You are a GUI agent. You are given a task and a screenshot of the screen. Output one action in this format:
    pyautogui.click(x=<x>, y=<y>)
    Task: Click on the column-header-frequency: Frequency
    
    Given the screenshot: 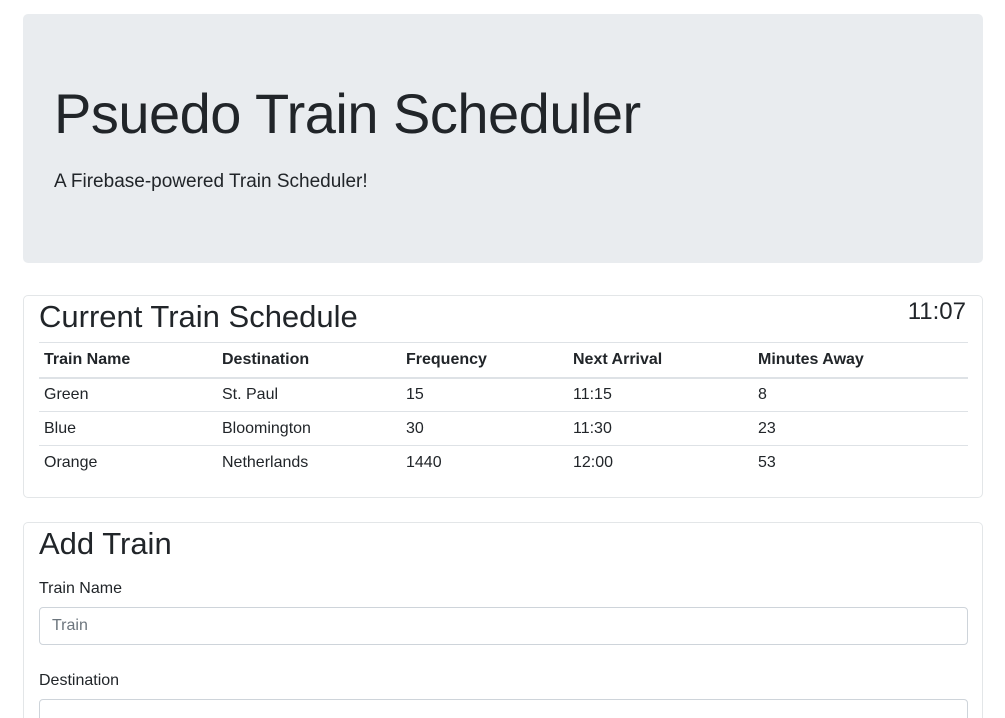 What is the action you would take?
    pyautogui.click(x=484, y=360)
    